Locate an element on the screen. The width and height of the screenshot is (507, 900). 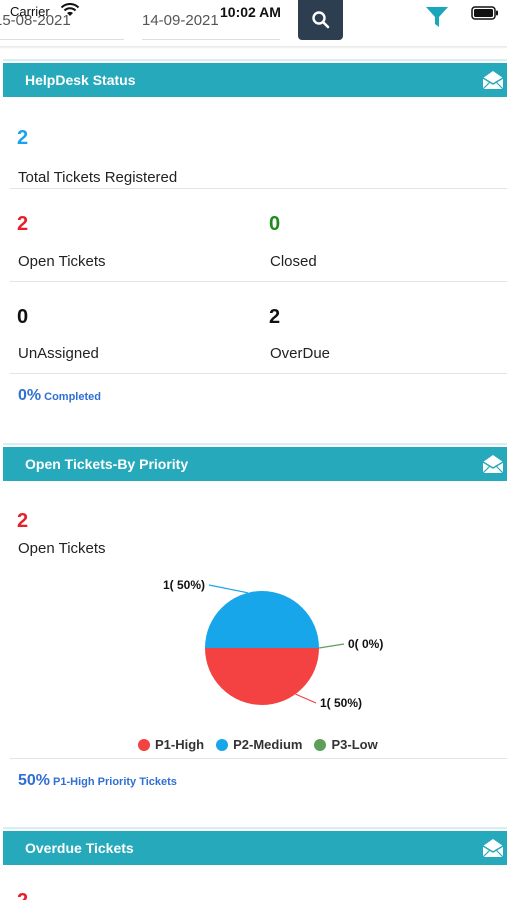
battery-icon is located at coordinates (484, 13).